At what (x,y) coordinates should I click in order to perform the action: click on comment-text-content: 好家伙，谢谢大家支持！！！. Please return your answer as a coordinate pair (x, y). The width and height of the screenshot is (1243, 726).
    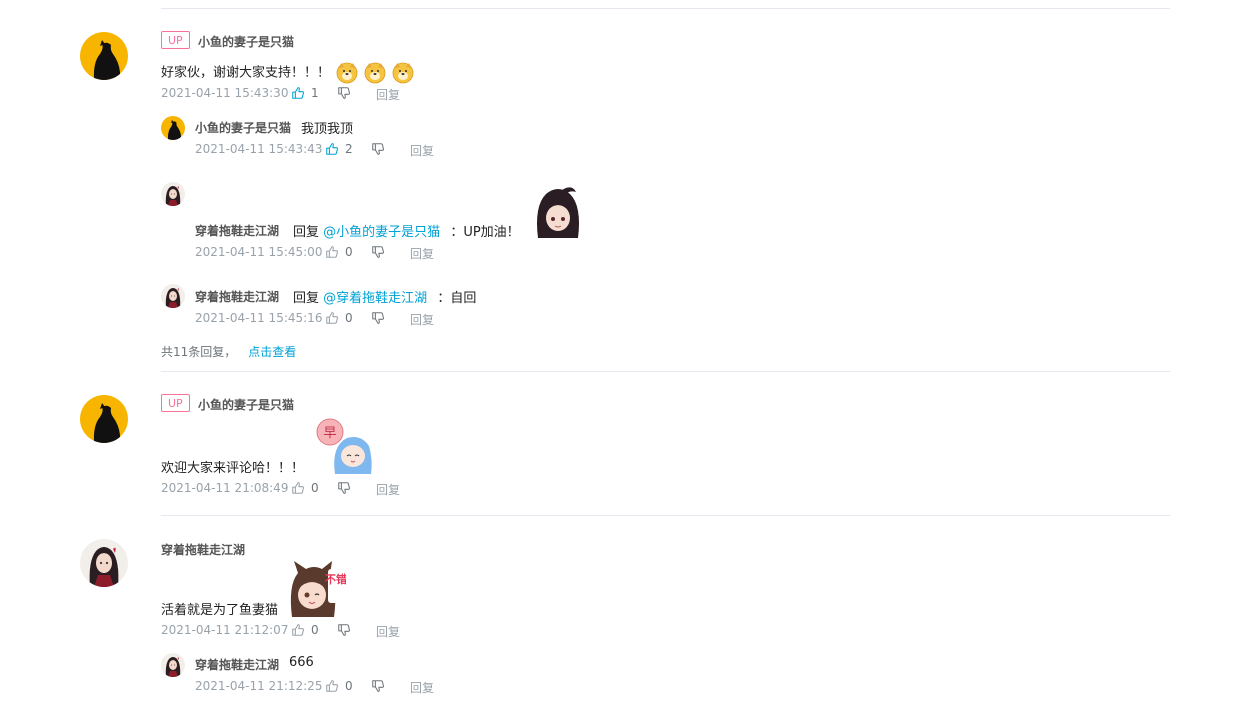
    Looking at the image, I should click on (246, 73).